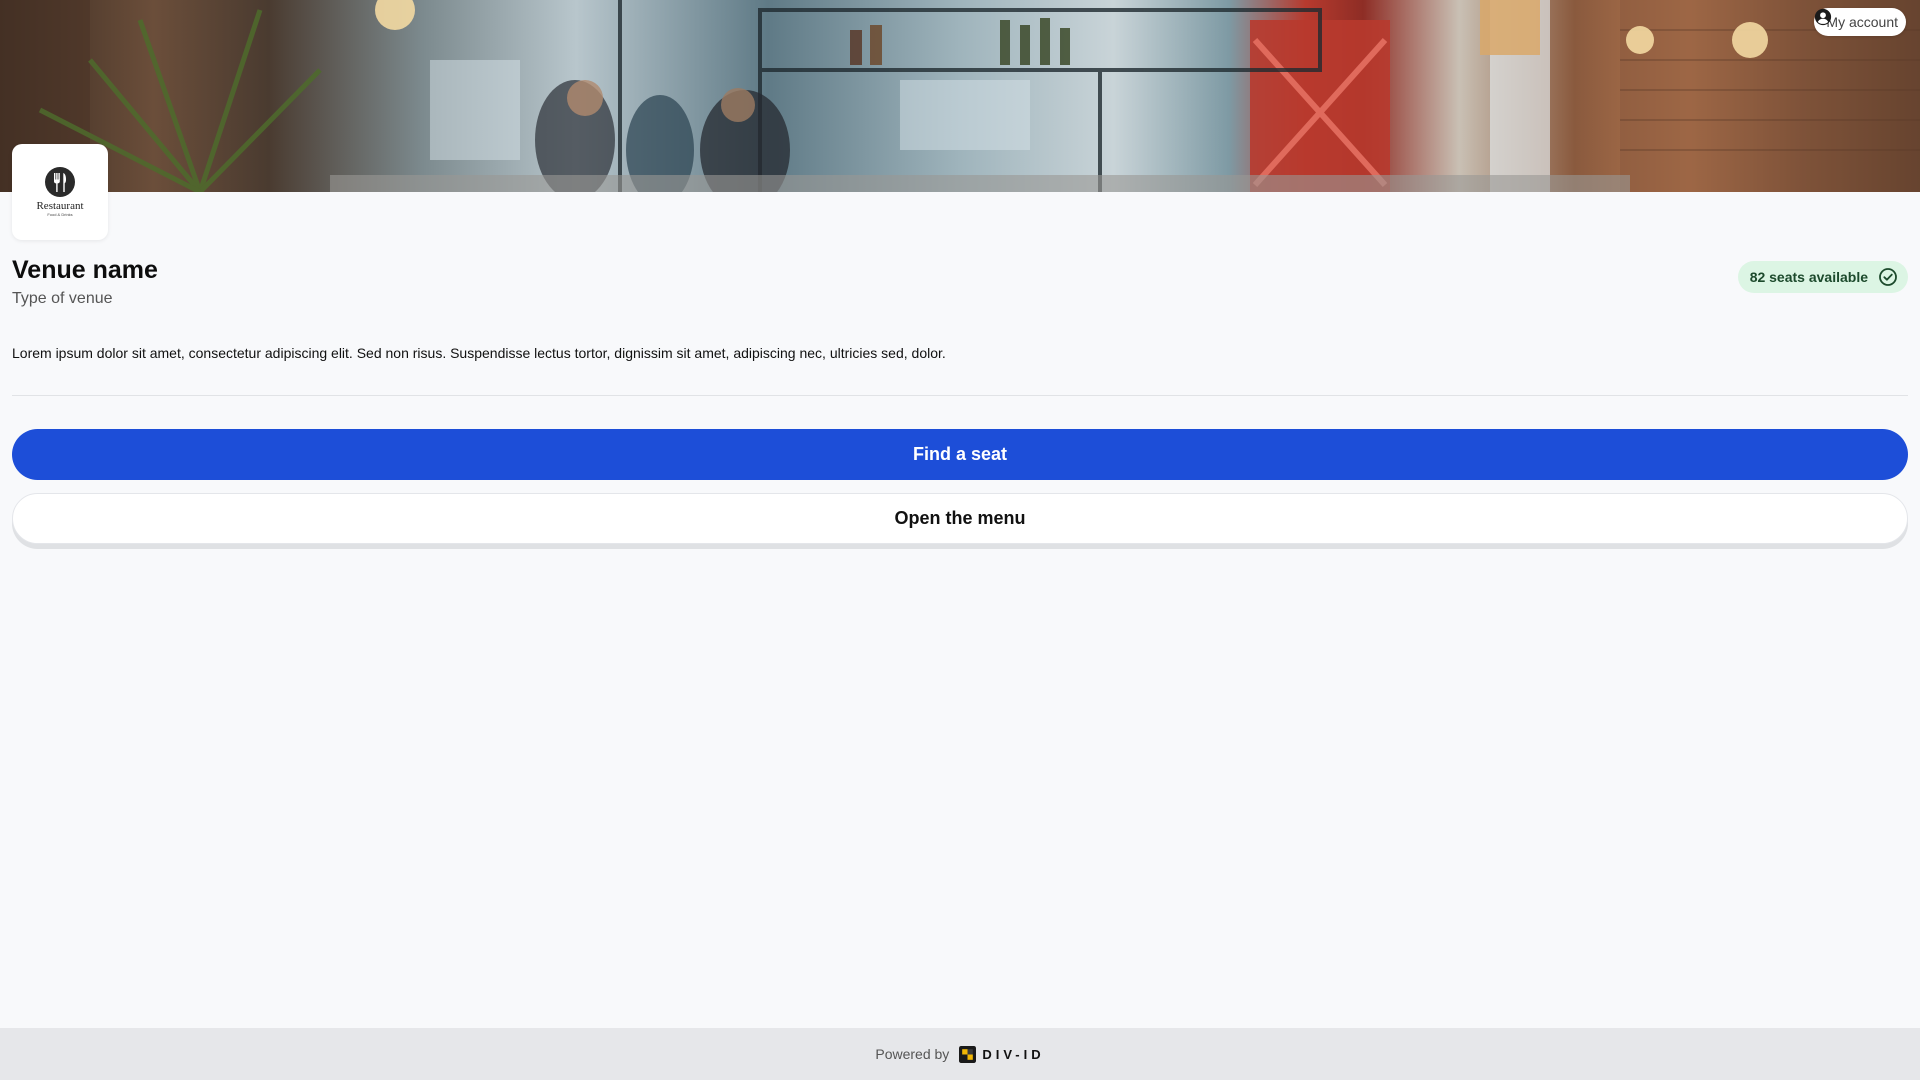 The image size is (1920, 1080). I want to click on footer: Powered by DIV-ID, so click(960, 1054).